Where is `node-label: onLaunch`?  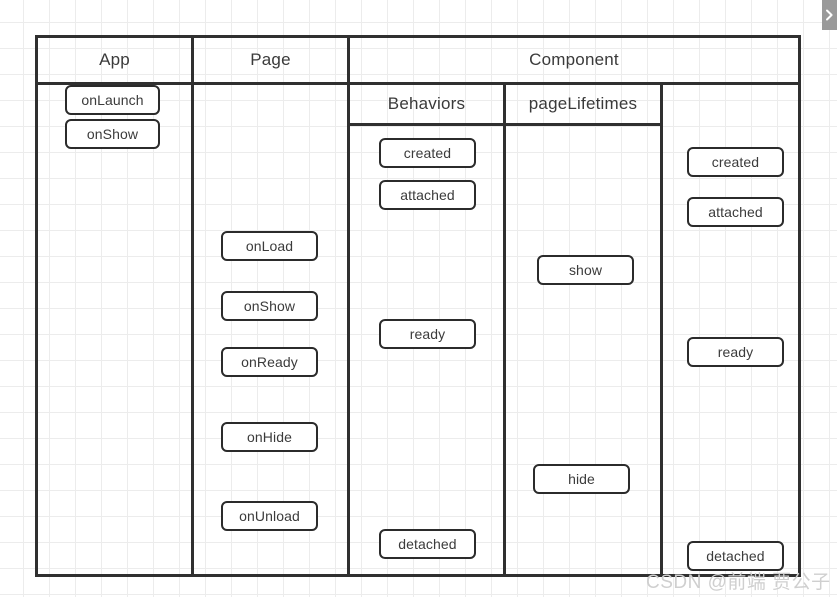 node-label: onLaunch is located at coordinates (112, 100).